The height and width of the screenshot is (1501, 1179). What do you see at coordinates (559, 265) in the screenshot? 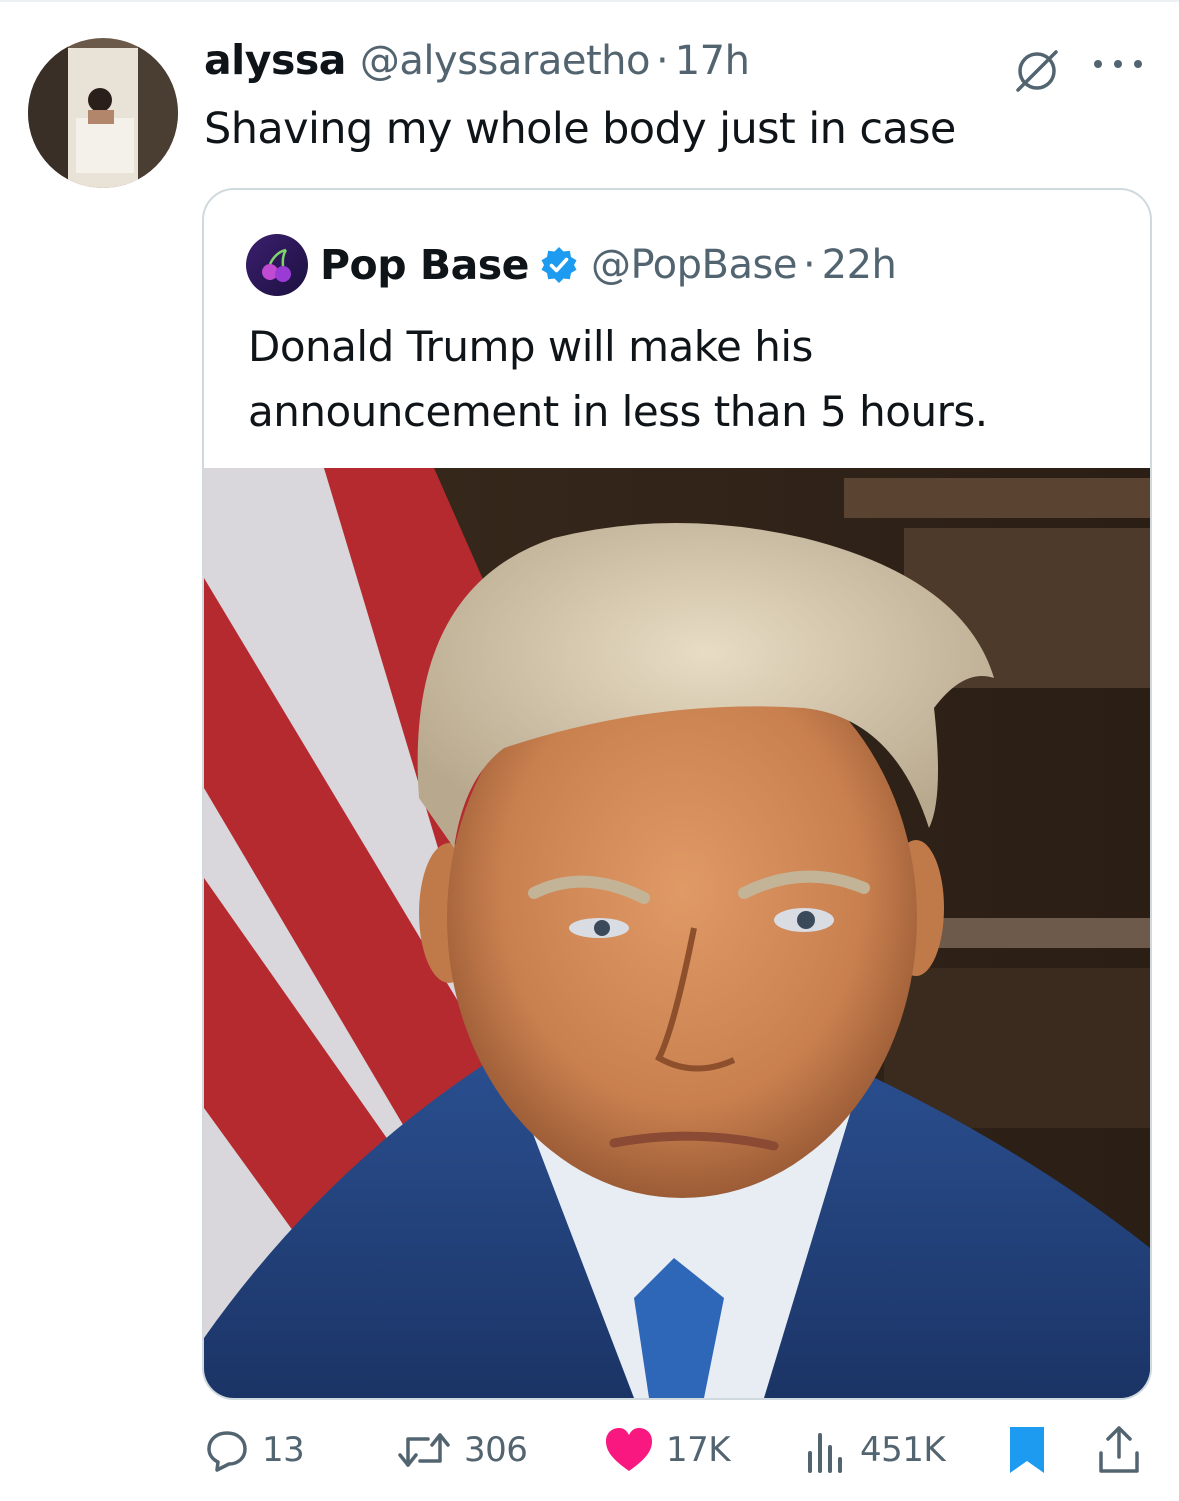
I see `verified-badge-icon` at bounding box center [559, 265].